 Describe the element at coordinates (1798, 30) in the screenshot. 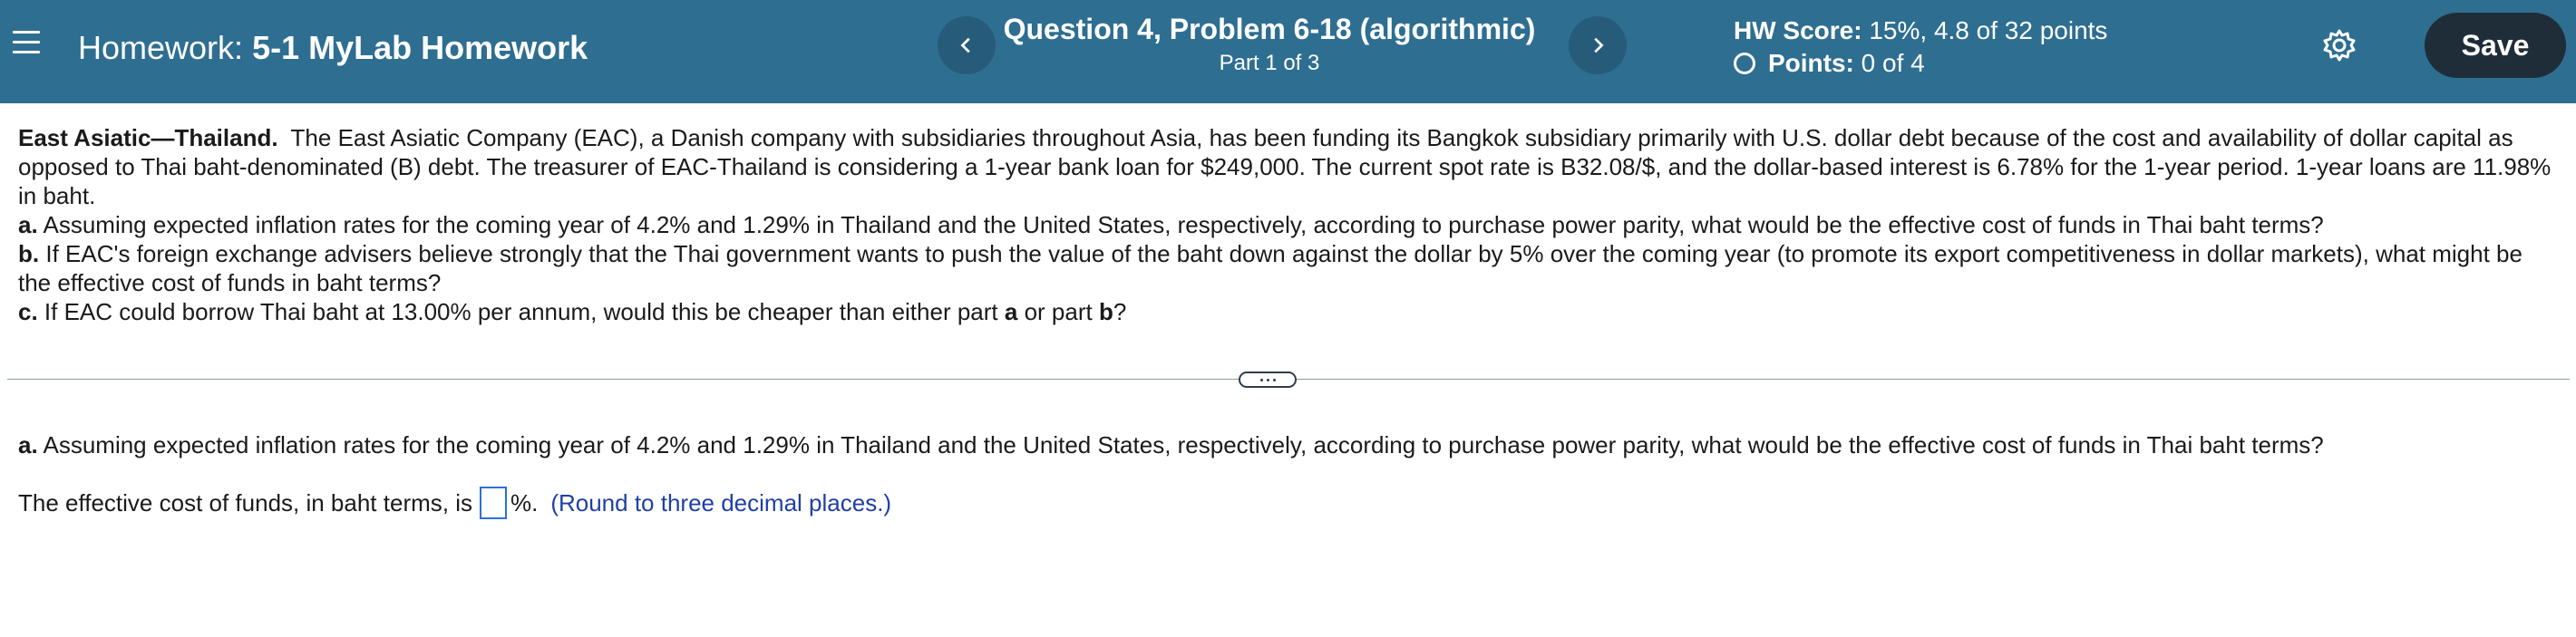

I see `hw-score-label: HW Score:` at that location.